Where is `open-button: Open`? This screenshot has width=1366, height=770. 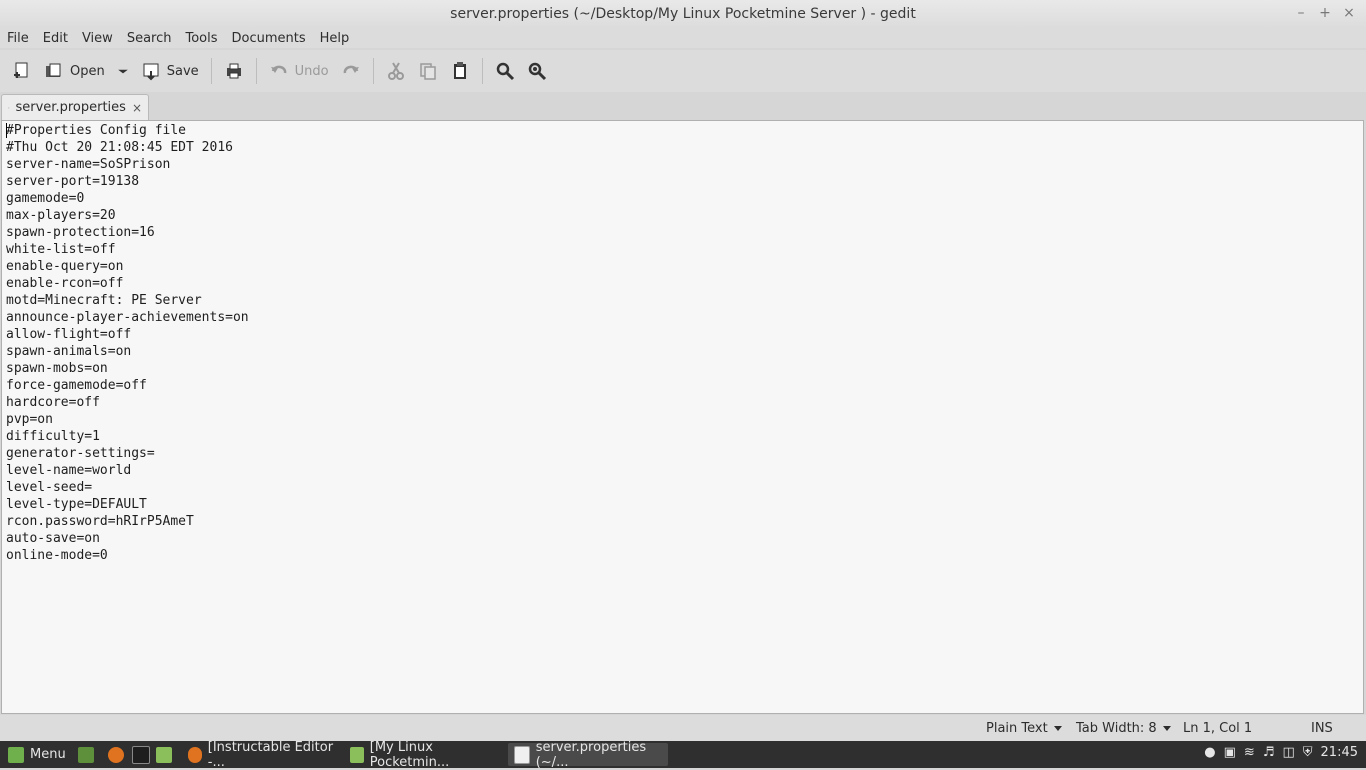 open-button: Open is located at coordinates (74, 71).